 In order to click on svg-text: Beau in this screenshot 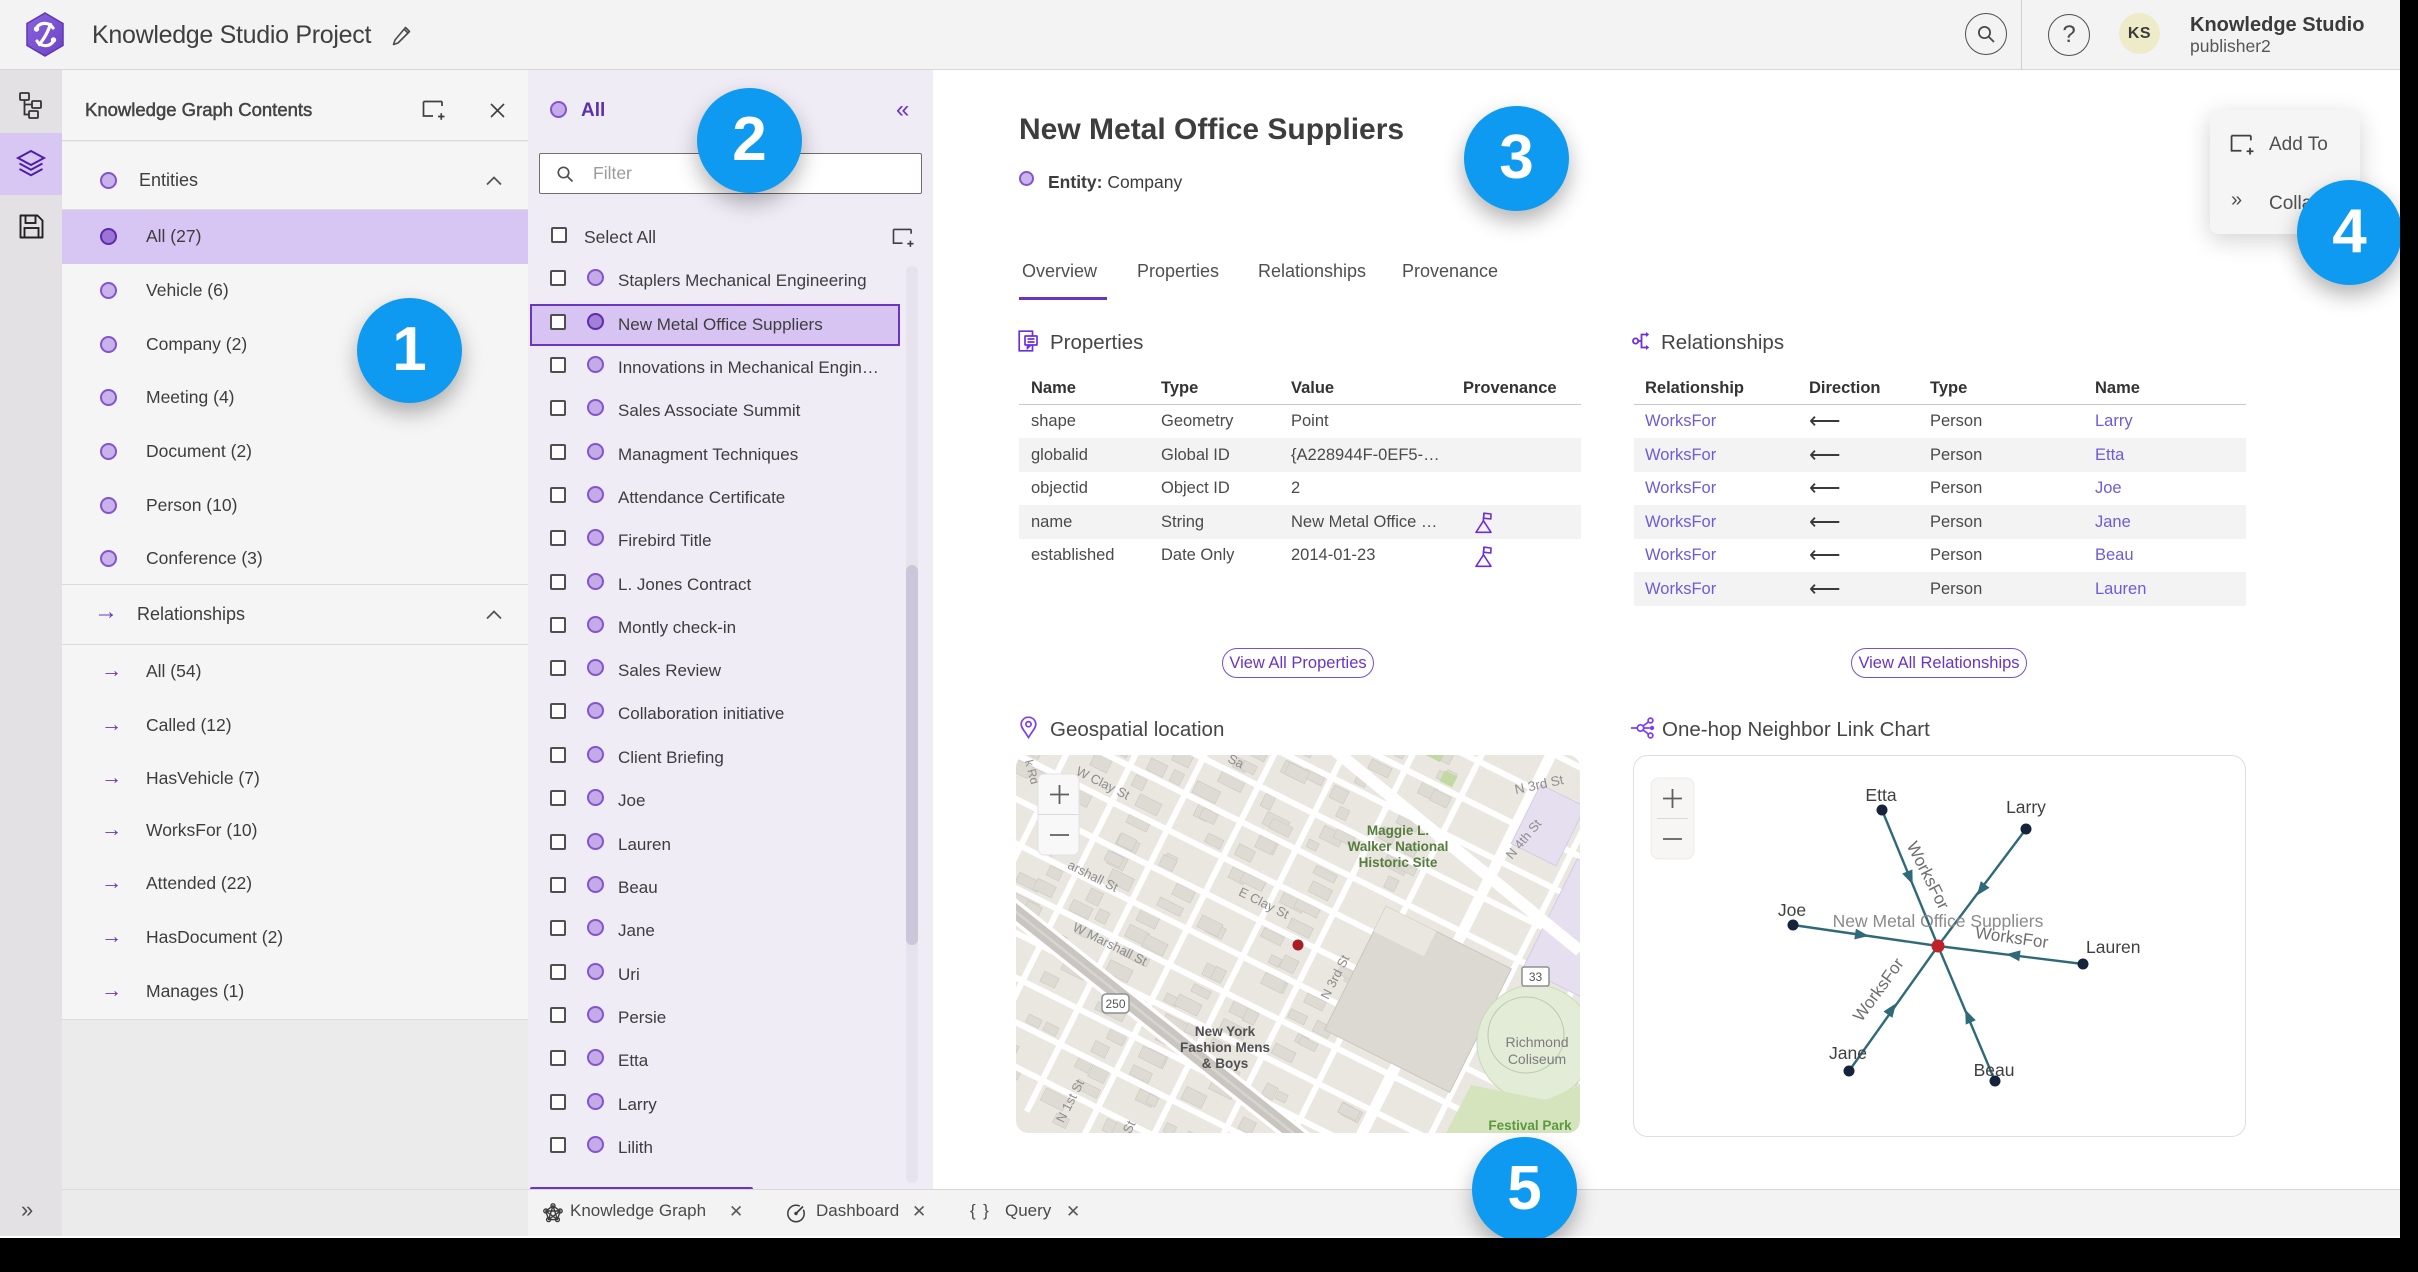, I will do `click(1994, 1070)`.